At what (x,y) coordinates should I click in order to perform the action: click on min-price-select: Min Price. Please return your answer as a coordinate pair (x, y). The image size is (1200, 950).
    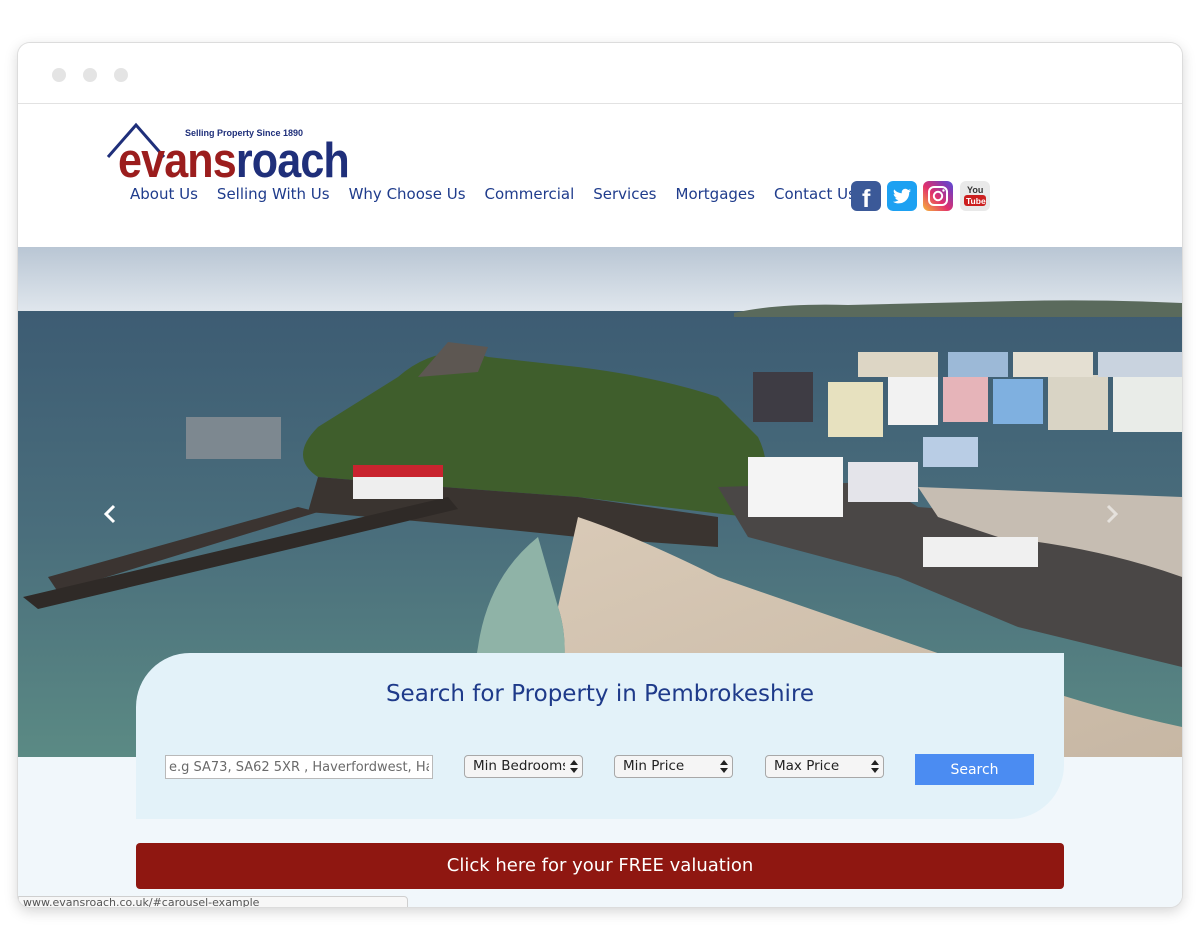
    Looking at the image, I should click on (673, 766).